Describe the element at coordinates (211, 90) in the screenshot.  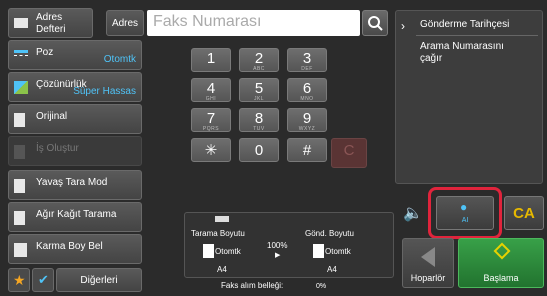
I see `key-4: 4 GHI` at that location.